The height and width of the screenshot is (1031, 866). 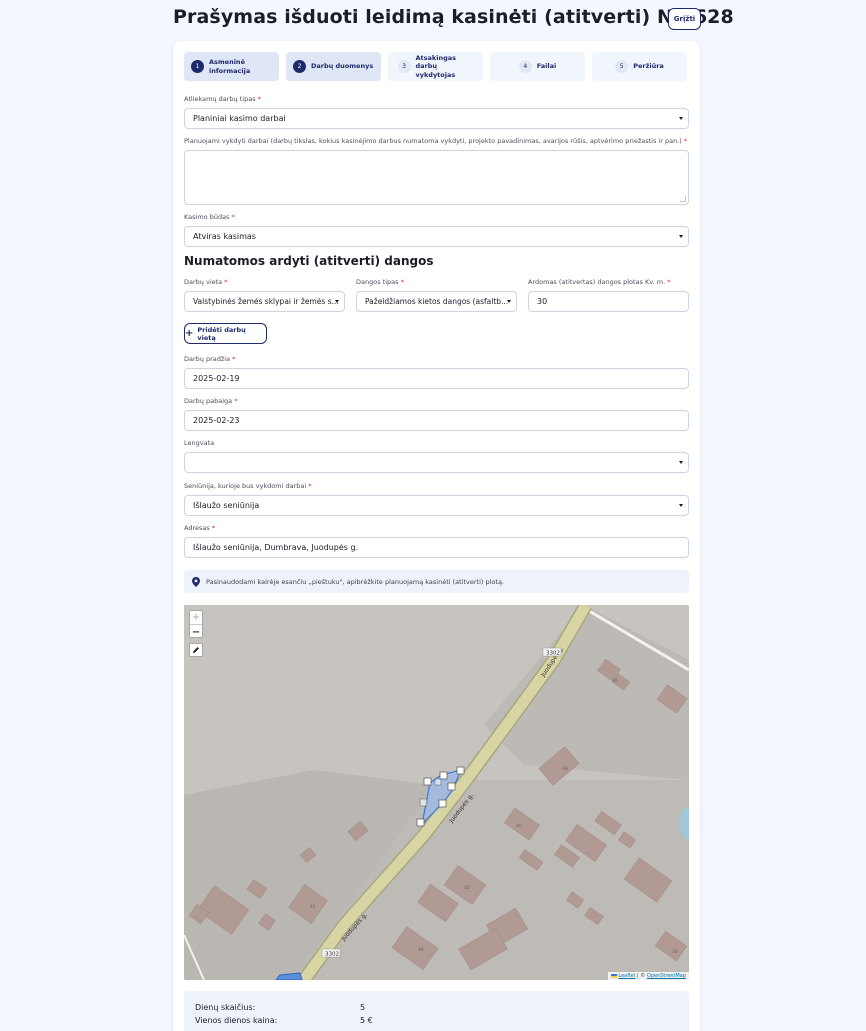 What do you see at coordinates (206, 282) in the screenshot?
I see `work-place-label: Darbų vieta *` at bounding box center [206, 282].